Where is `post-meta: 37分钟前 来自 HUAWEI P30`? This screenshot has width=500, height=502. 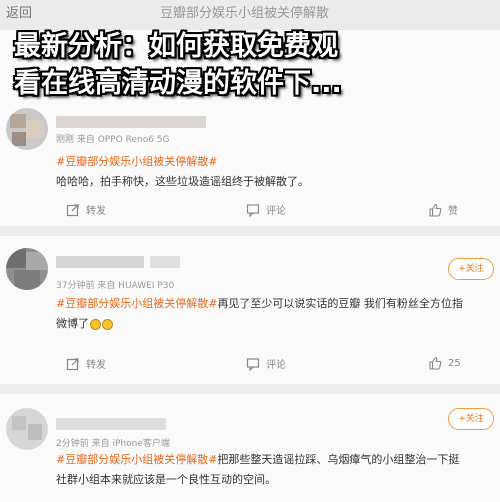
post-meta: 37分钟前 来自 HUAWEI P30 is located at coordinates (115, 286).